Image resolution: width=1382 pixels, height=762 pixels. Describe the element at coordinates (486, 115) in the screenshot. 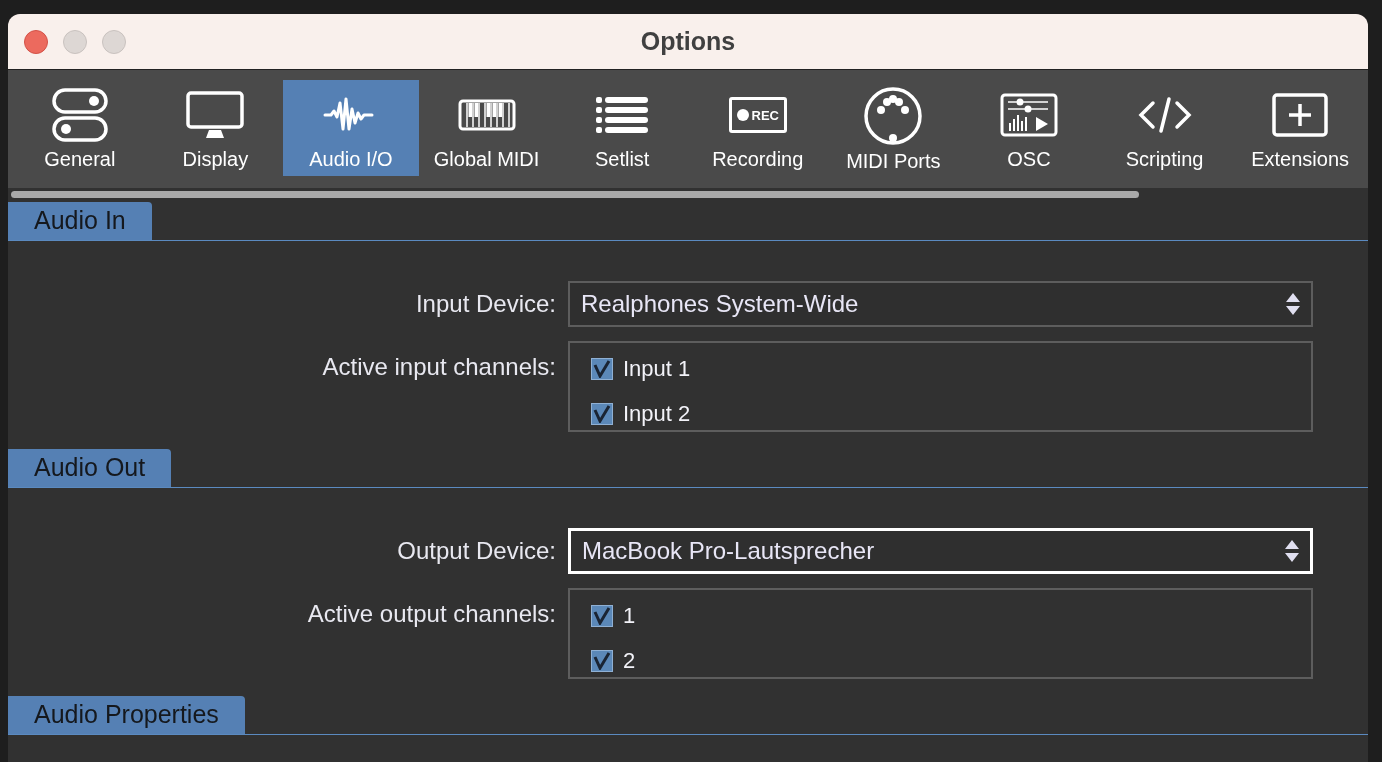

I see `piano-keyboard-icon` at that location.